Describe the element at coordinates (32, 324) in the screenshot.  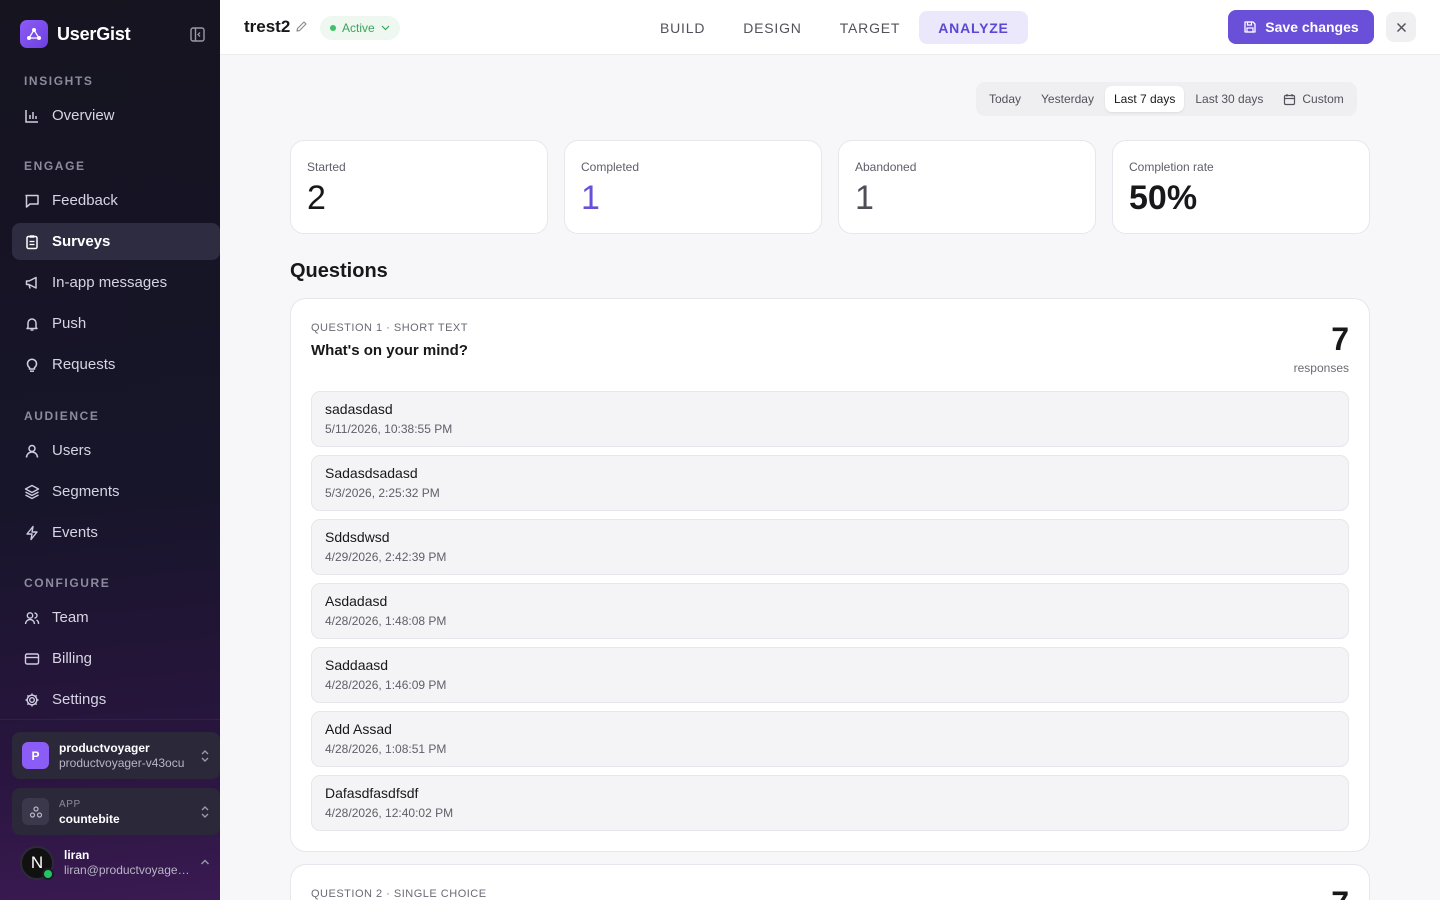
I see `bell-icon` at that location.